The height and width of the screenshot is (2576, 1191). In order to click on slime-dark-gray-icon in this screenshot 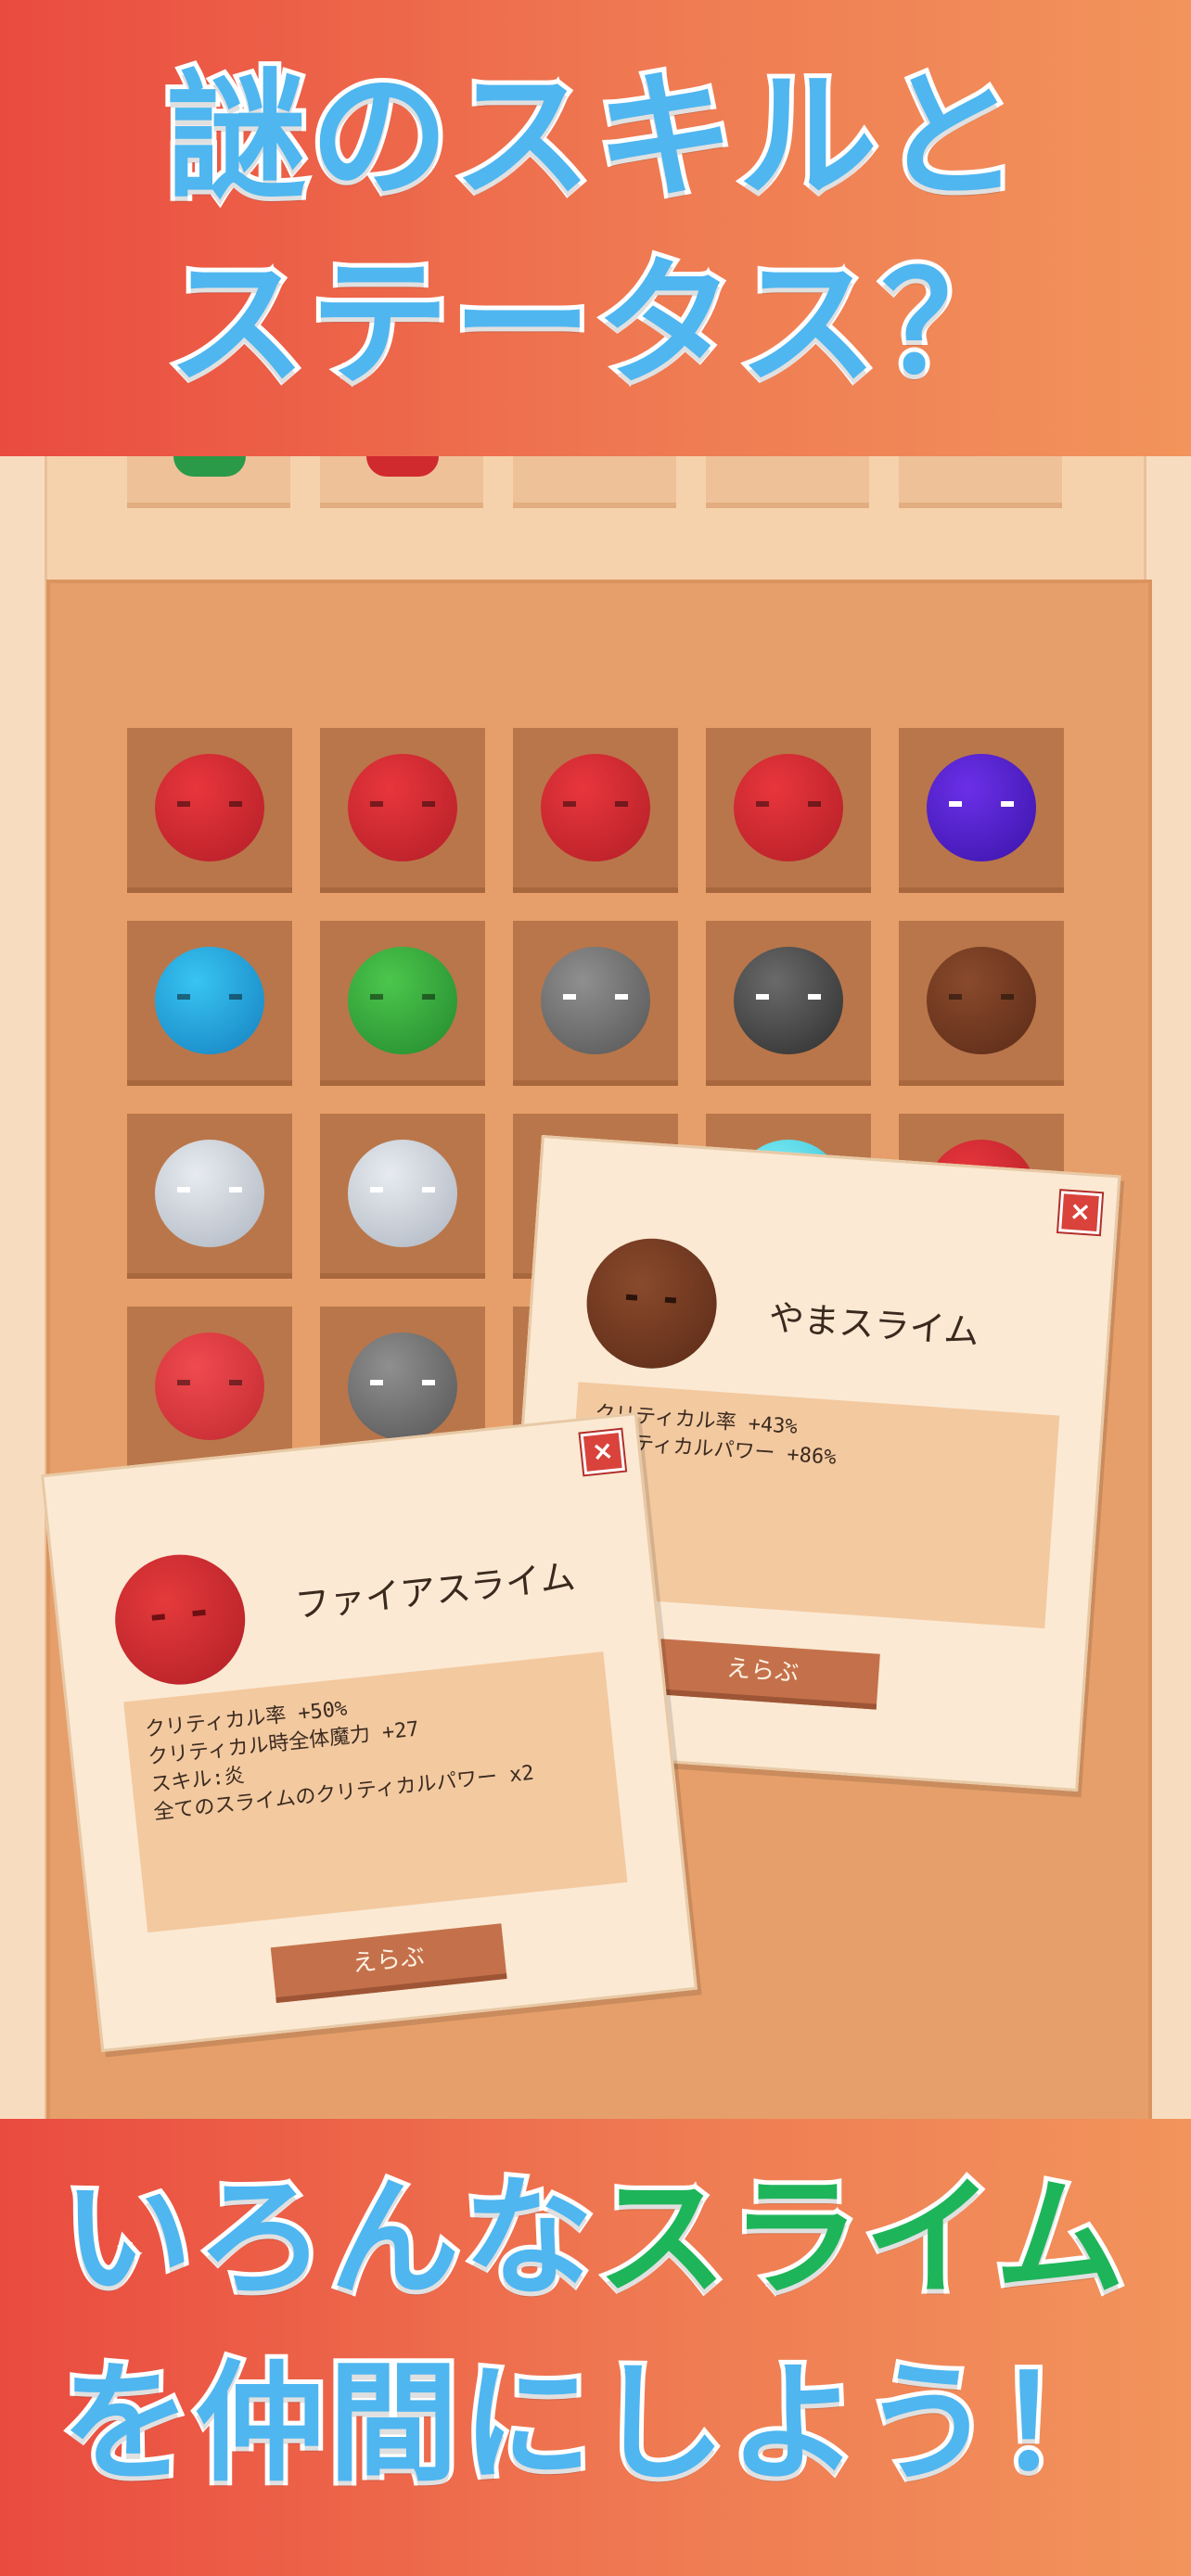, I will do `click(788, 1000)`.